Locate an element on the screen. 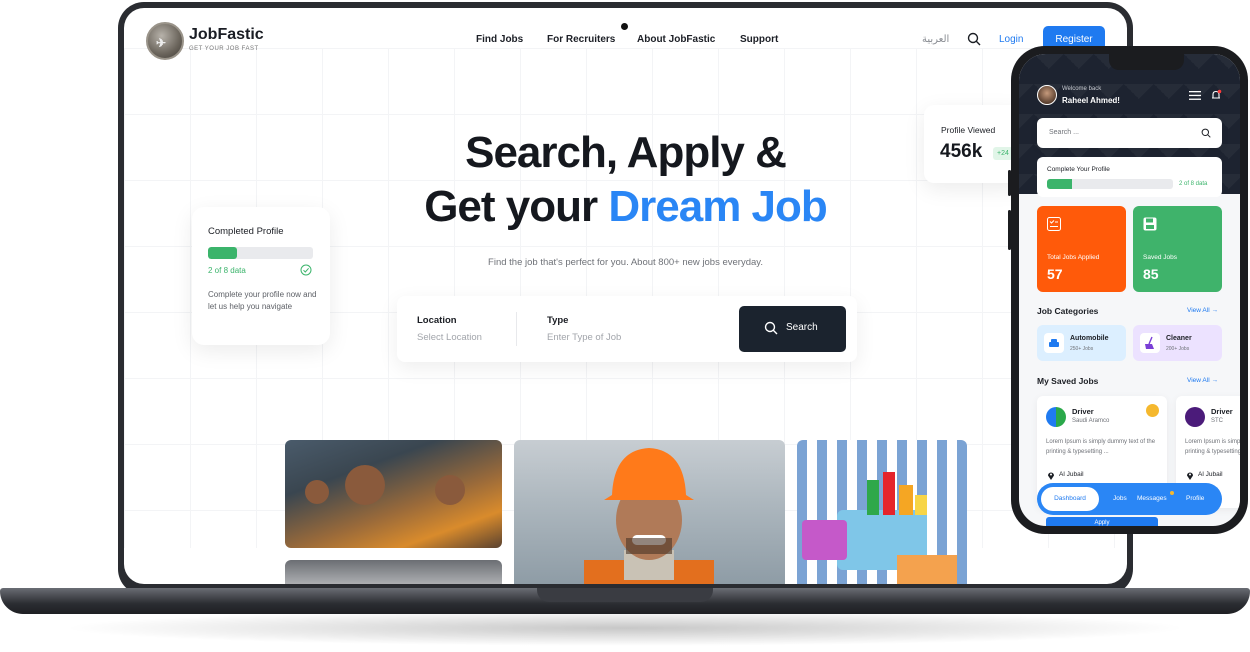 The width and height of the screenshot is (1250, 652). category-automobile: Automobile 250+ Jobs is located at coordinates (1081, 343).